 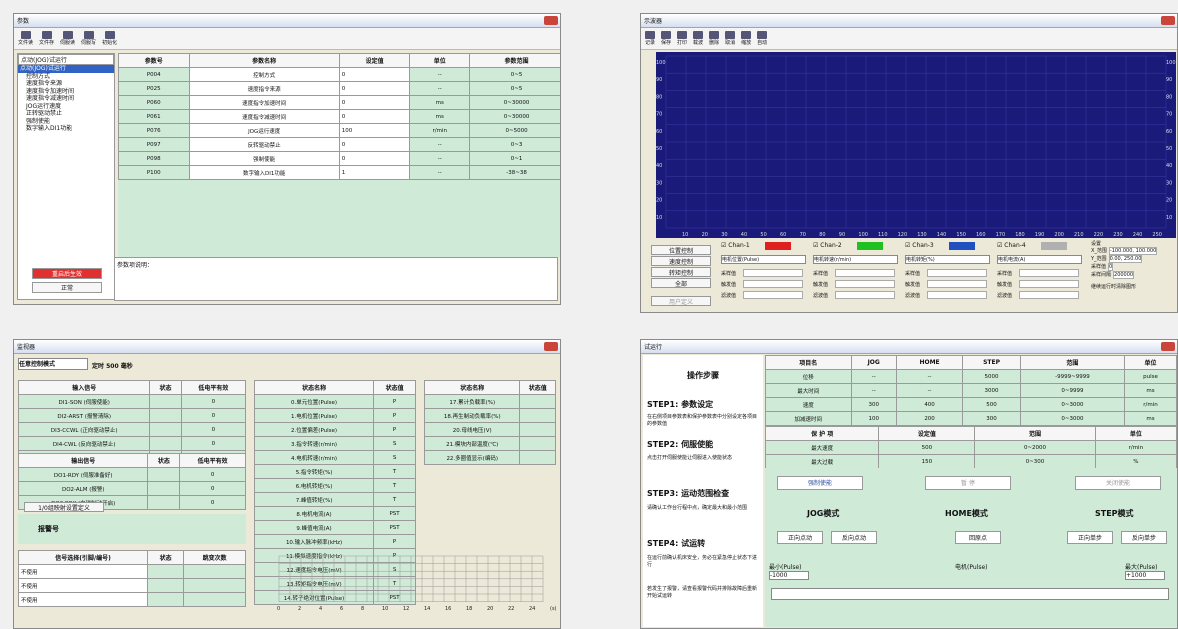 What do you see at coordinates (978, 537) in the screenshot?
I see `home-button: 回原点` at bounding box center [978, 537].